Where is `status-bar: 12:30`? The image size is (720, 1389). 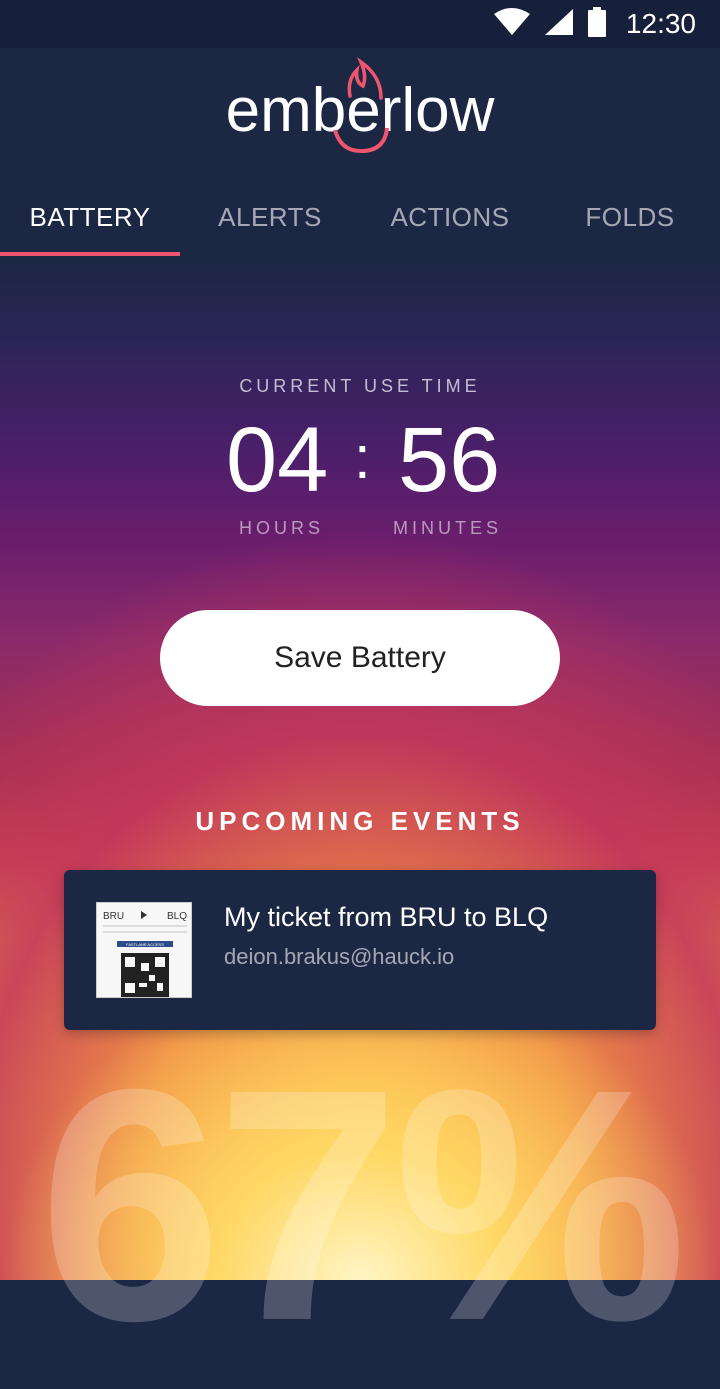
status-bar: 12:30 is located at coordinates (360, 24).